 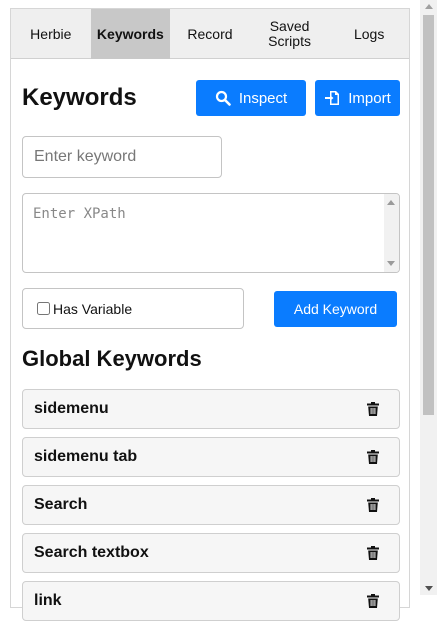 What do you see at coordinates (391, 233) in the screenshot?
I see `xpath-scrollbar` at bounding box center [391, 233].